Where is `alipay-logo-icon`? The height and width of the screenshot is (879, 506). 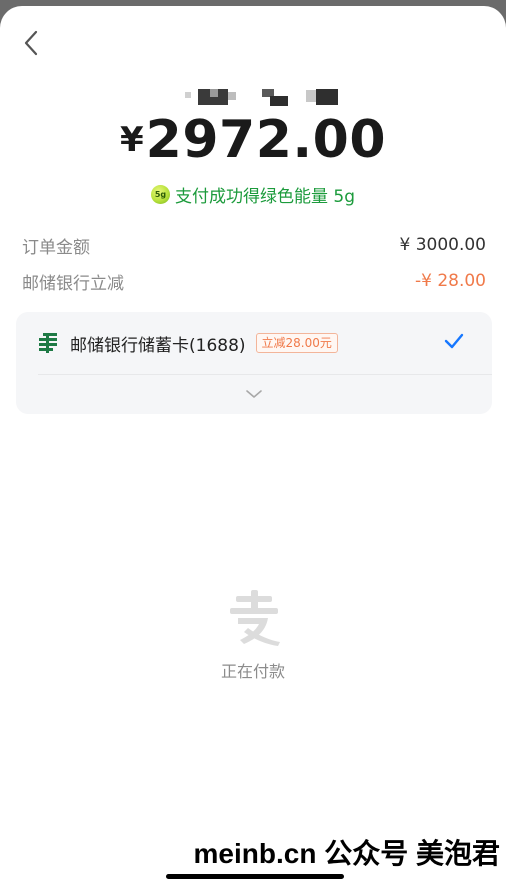 alipay-logo-icon is located at coordinates (255, 618).